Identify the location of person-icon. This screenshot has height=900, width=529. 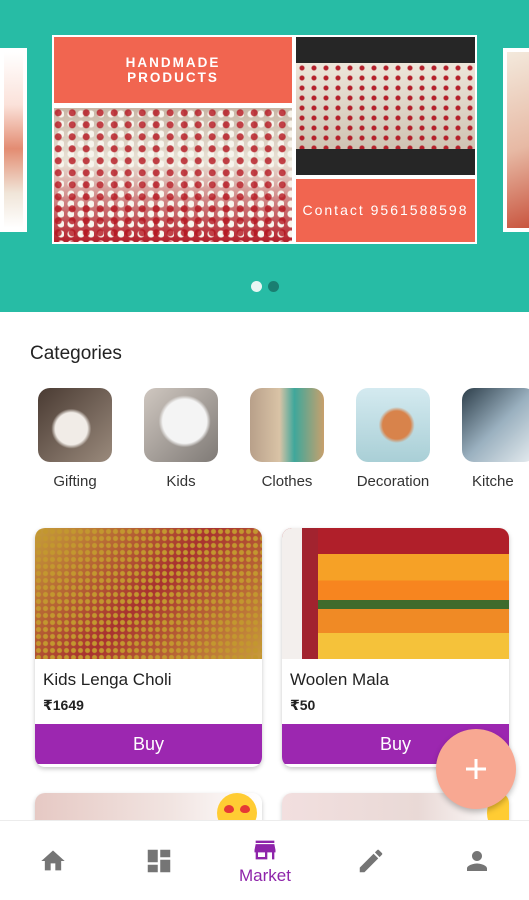
(477, 861).